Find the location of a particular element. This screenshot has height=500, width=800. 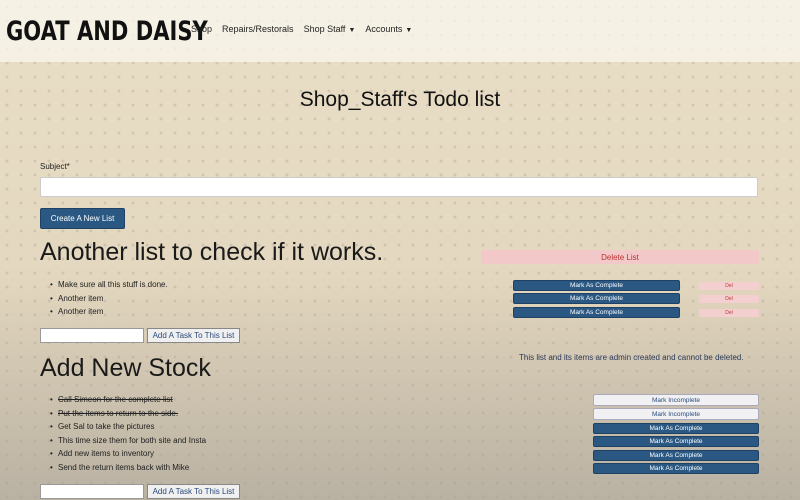

list-item: Add new items to inventory is located at coordinates (128, 454).